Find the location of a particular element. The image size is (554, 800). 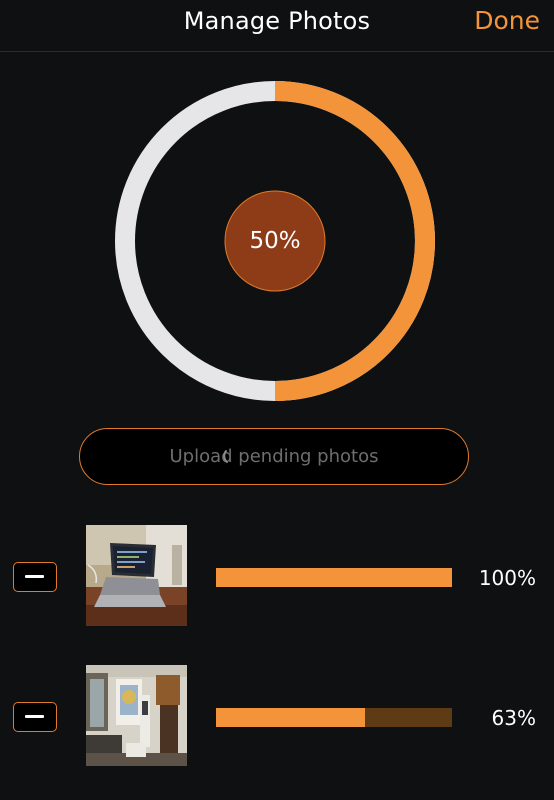

photo-thumbnail-laptop is located at coordinates (136, 575).